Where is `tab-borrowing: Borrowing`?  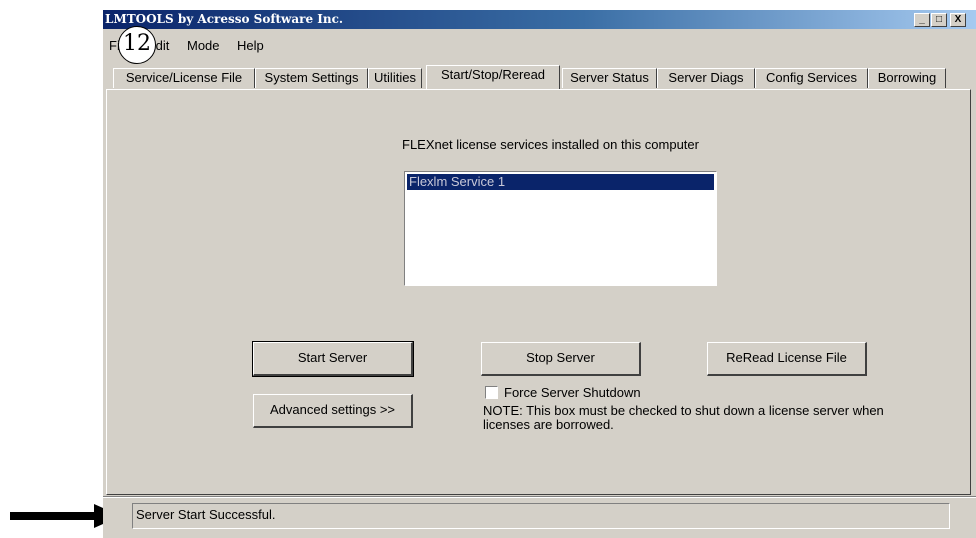 tab-borrowing: Borrowing is located at coordinates (907, 78).